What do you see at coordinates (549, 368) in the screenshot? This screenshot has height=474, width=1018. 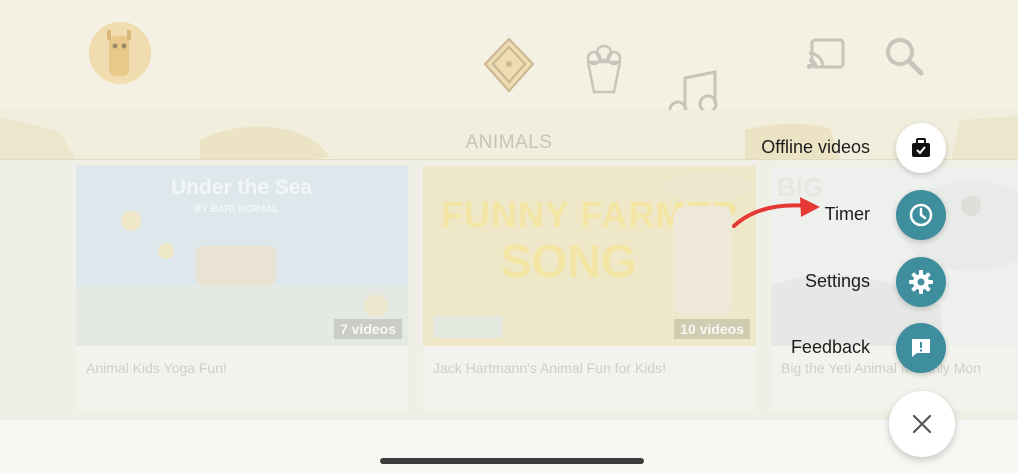 I see `card-title: Jack Hartmann's Animal Fun for Kids!` at bounding box center [549, 368].